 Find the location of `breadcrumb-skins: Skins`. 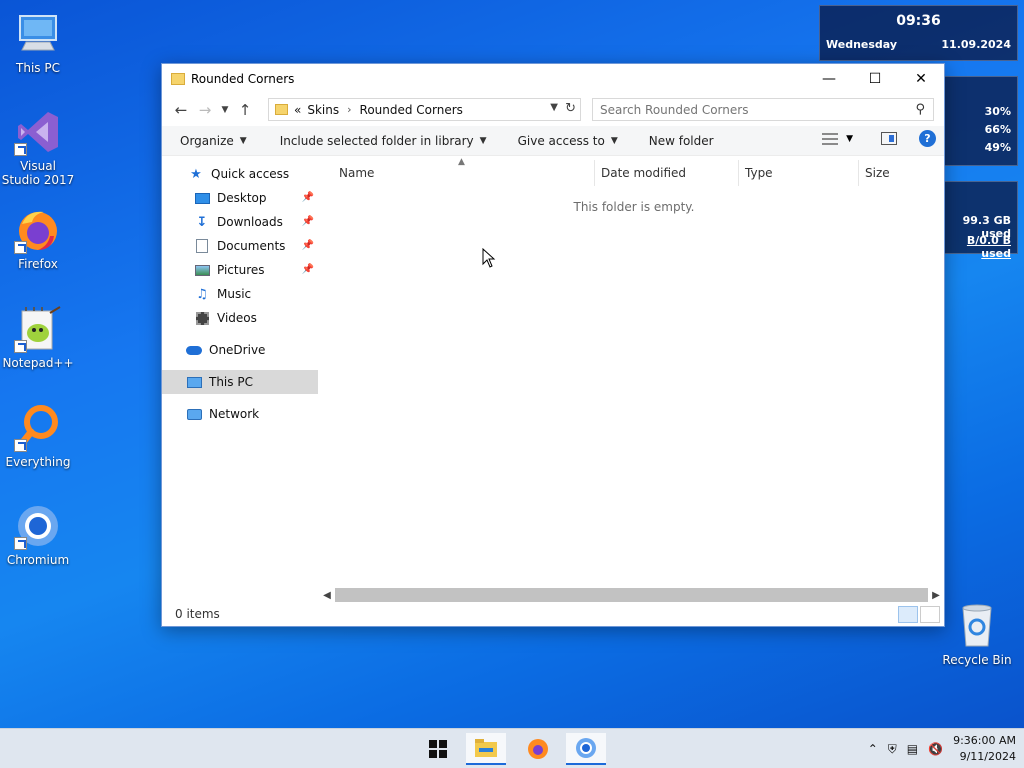

breadcrumb-skins: Skins is located at coordinates (323, 110).